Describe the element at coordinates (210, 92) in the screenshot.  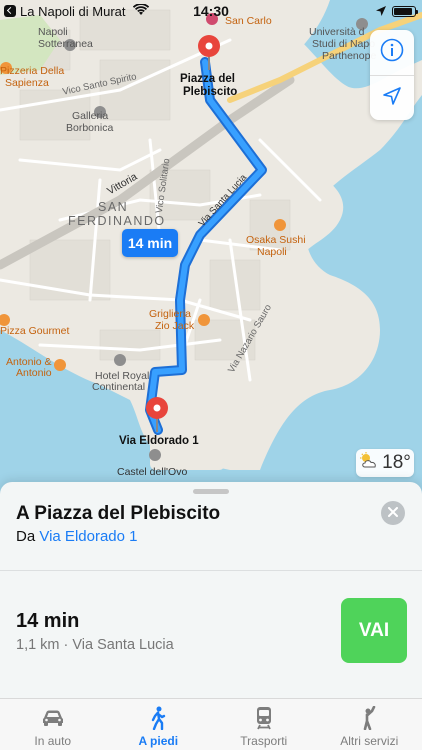
I see `destination-pin-label-2: Plebiscito` at that location.